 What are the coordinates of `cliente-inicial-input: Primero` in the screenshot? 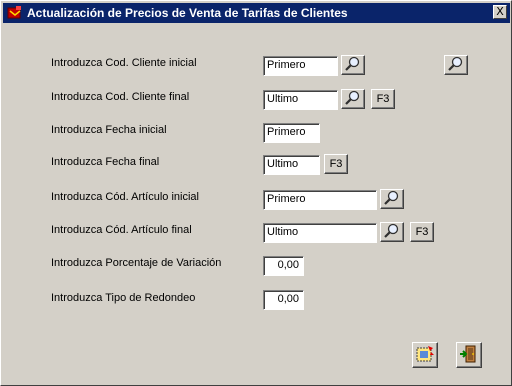 It's located at (300, 66).